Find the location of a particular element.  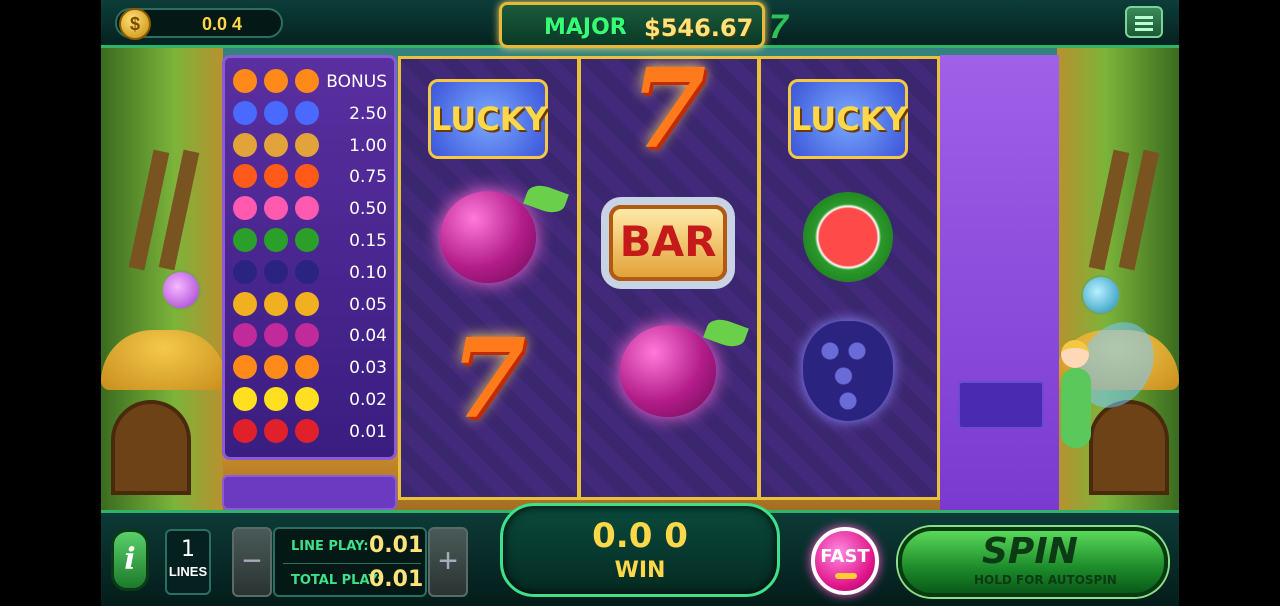

paytable-payout: 0.15 is located at coordinates (368, 241).